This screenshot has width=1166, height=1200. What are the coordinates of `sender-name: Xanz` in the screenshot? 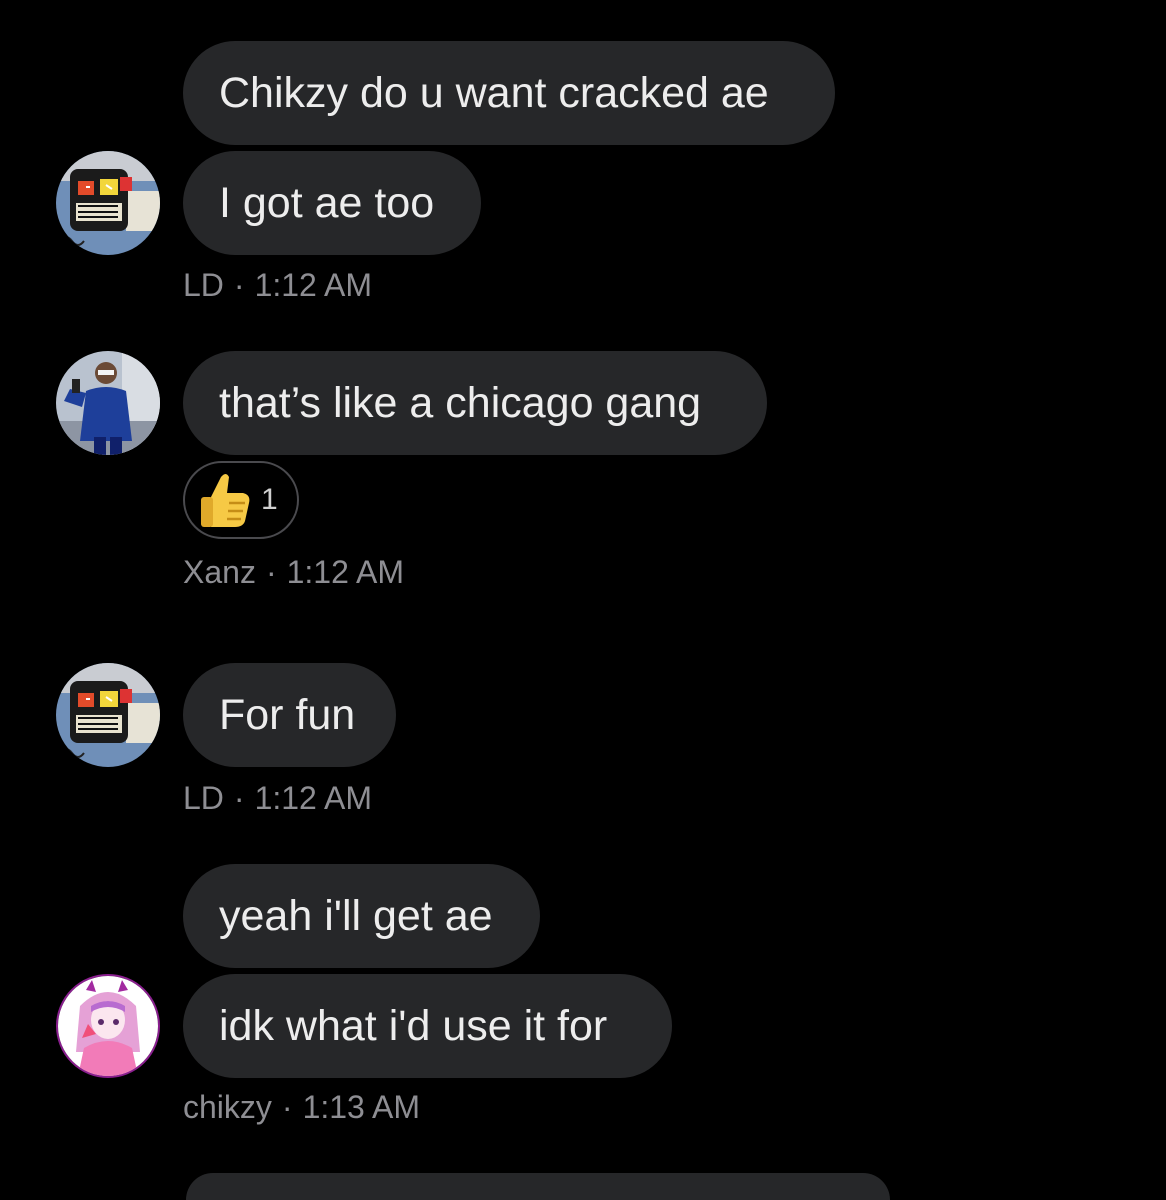 It's located at (219, 572).